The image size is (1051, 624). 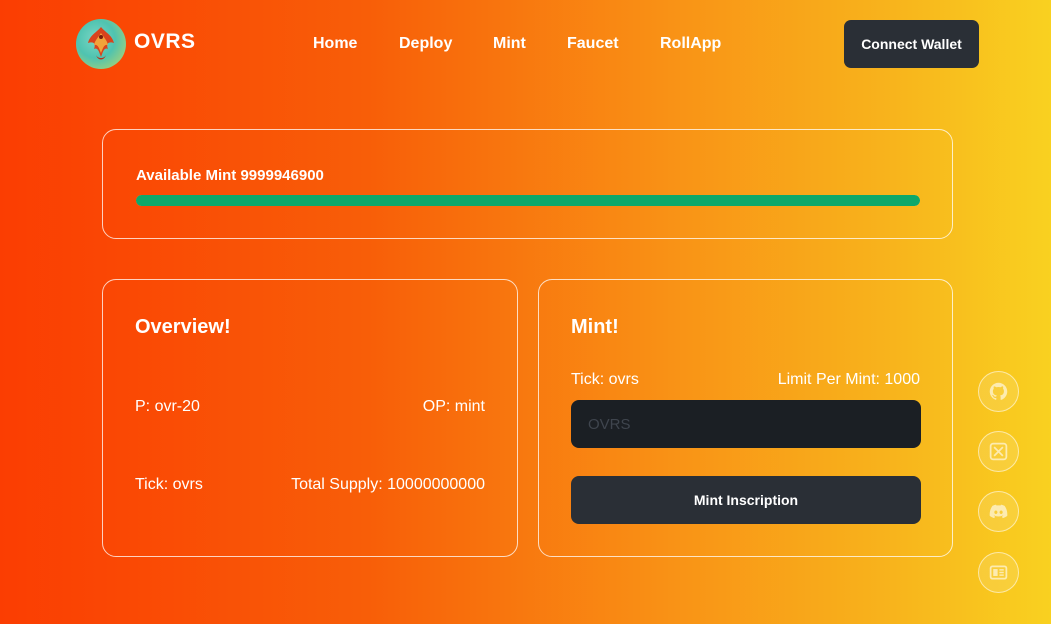 I want to click on protocol-value: P: ovr-20, so click(x=167, y=406).